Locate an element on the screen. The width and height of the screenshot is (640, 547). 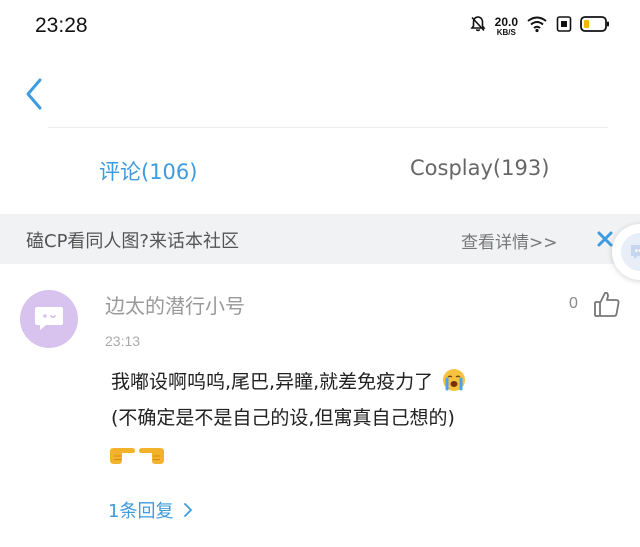
pointing-left-hand-emoji is located at coordinates (152, 456).